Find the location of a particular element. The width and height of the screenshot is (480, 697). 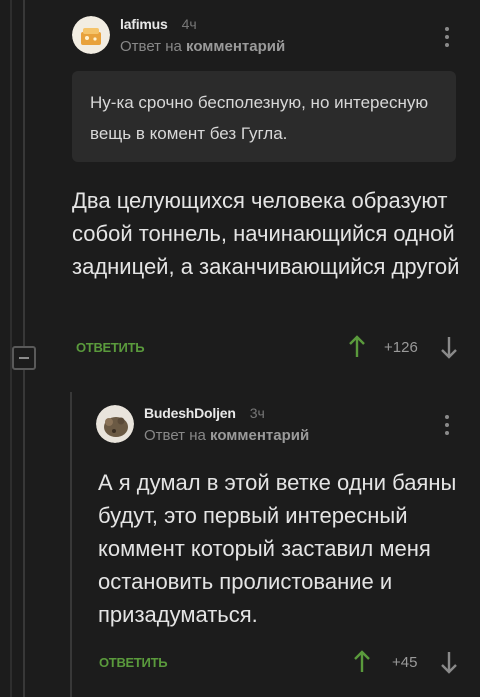

rating-score: +45 is located at coordinates (405, 662).